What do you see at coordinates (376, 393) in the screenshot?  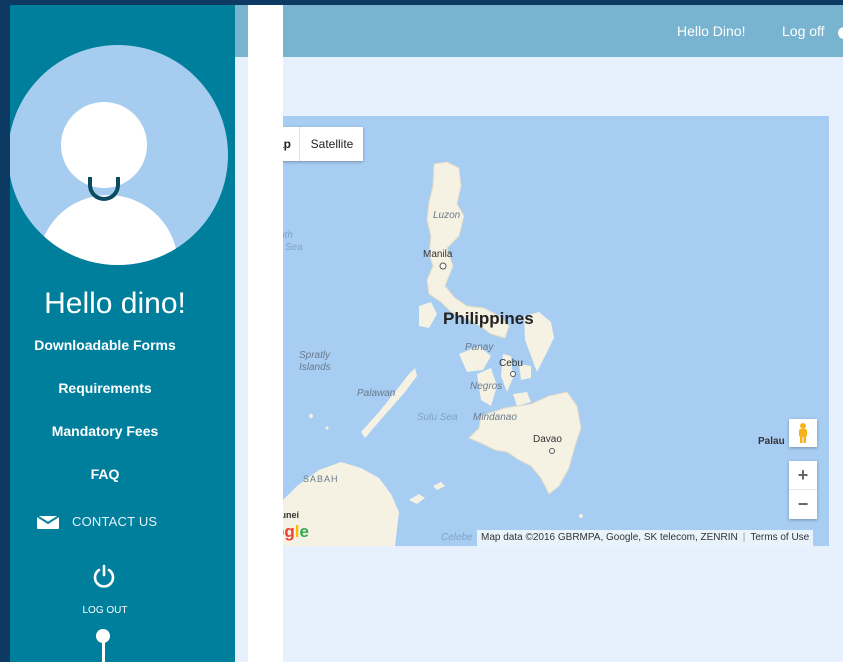 I see `map-label-palawan: Palawan` at bounding box center [376, 393].